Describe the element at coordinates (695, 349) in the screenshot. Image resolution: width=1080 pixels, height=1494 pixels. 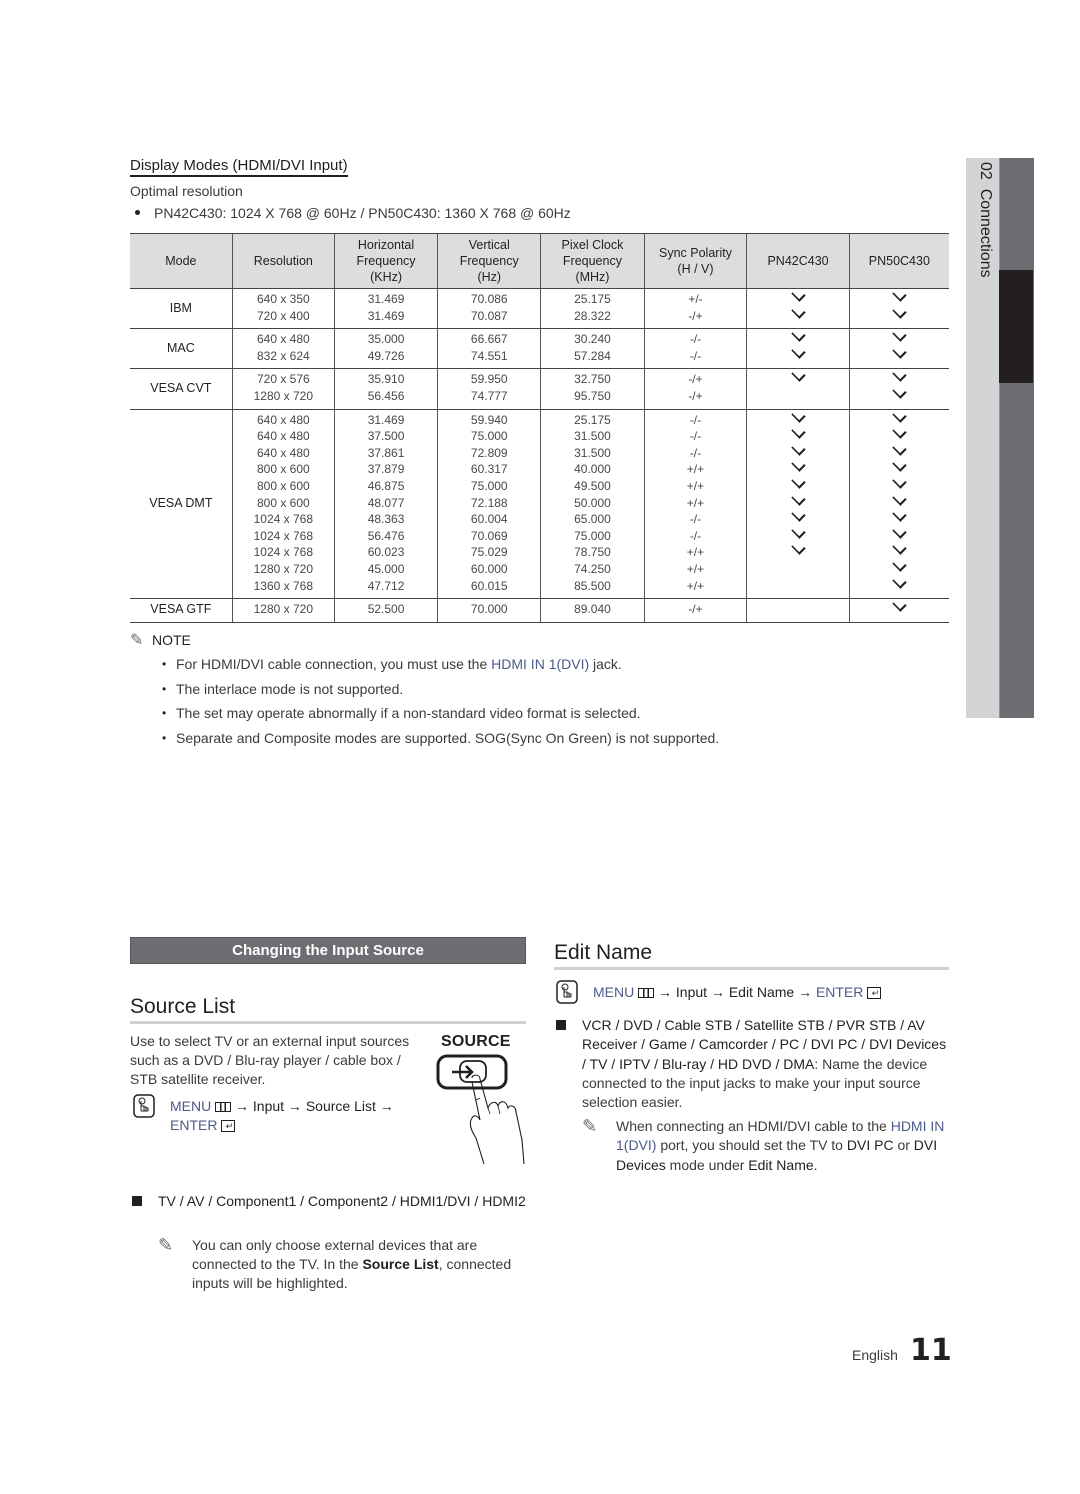
I see `sync-cell: -/- -/-` at that location.